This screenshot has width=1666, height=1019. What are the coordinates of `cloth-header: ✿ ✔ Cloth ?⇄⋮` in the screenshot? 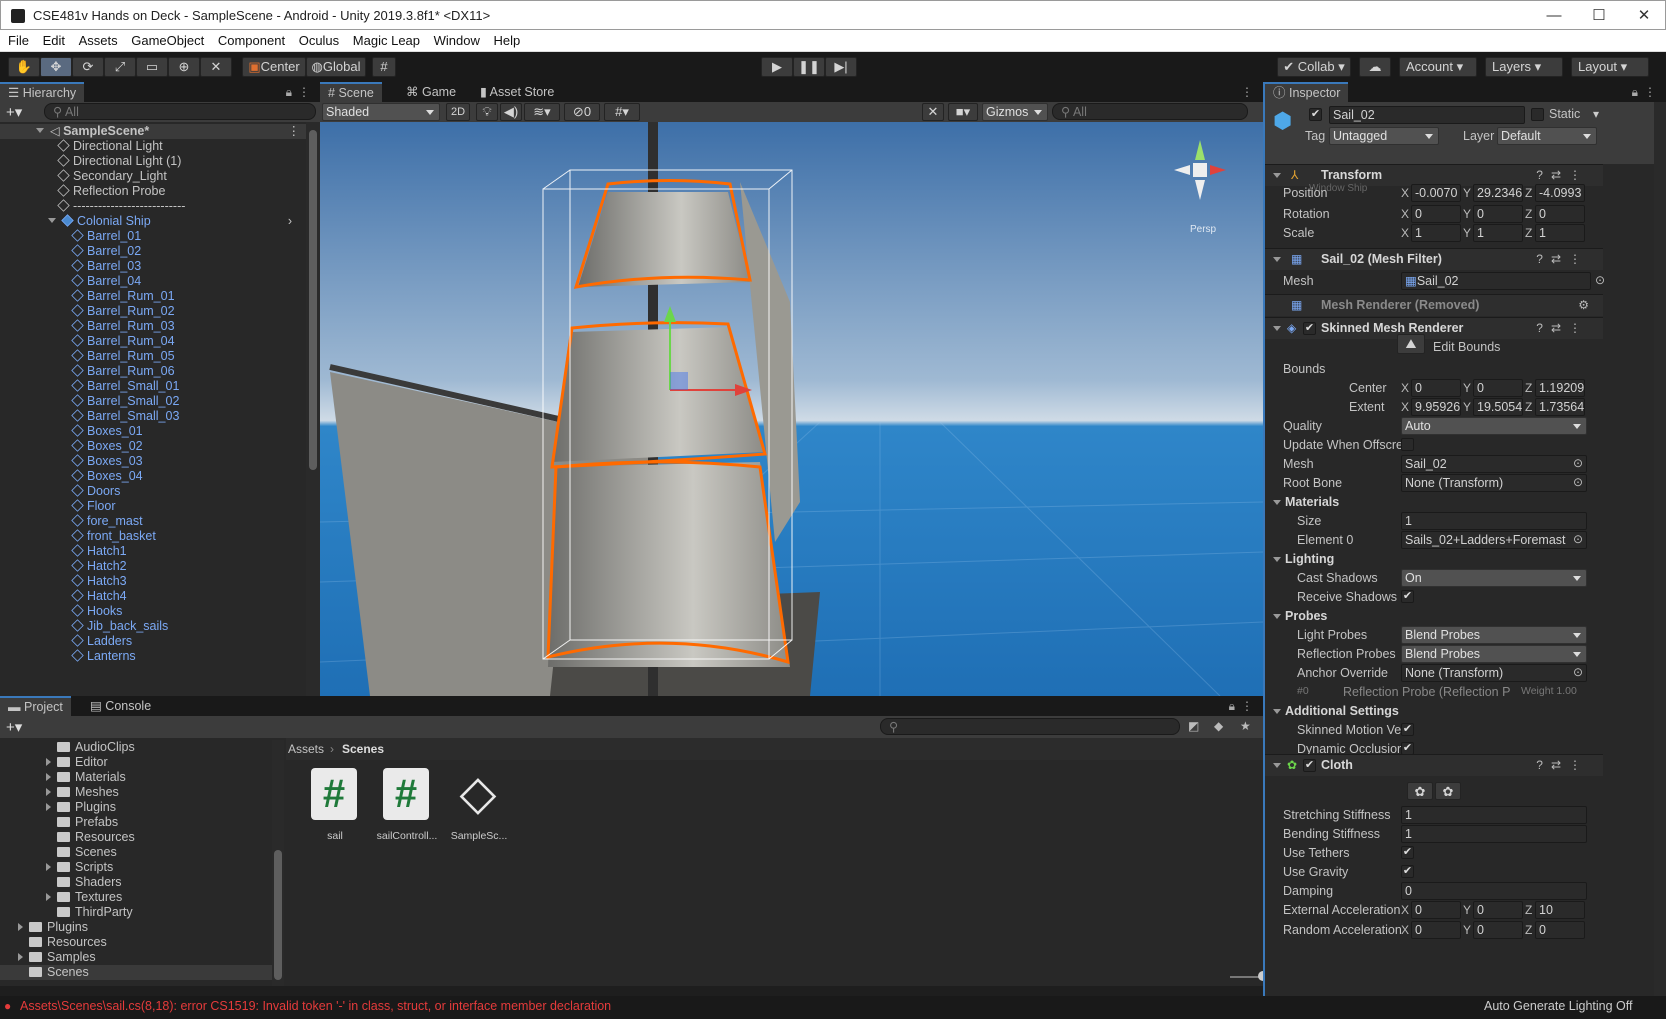 It's located at (1434, 765).